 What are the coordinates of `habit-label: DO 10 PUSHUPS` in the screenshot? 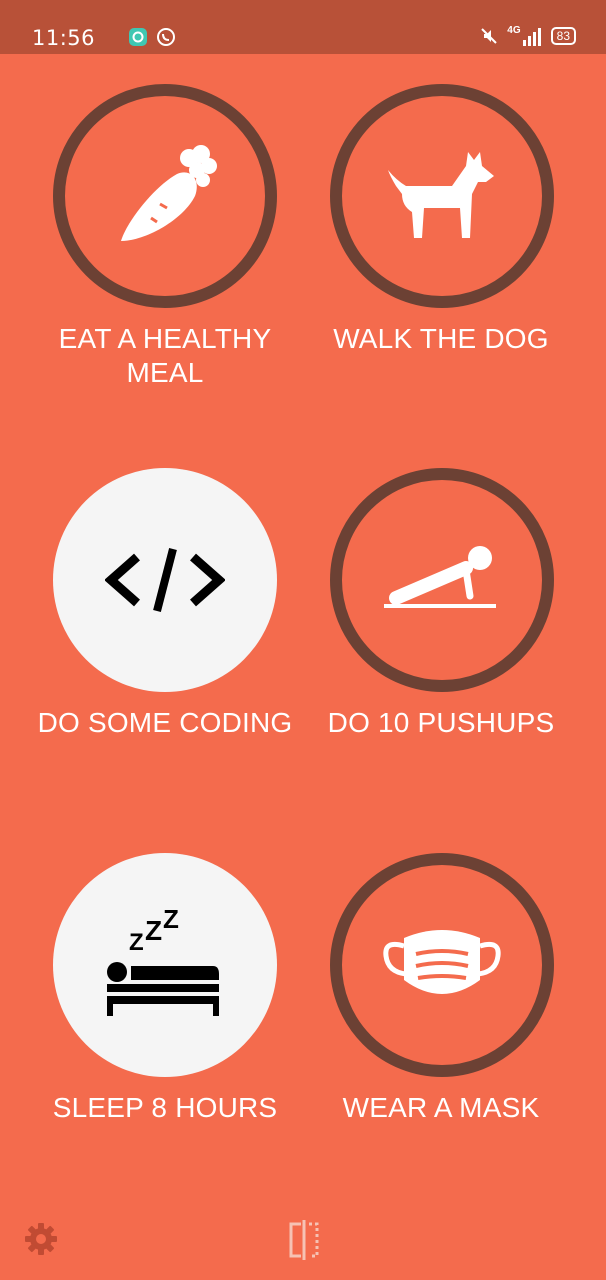 It's located at (441, 722).